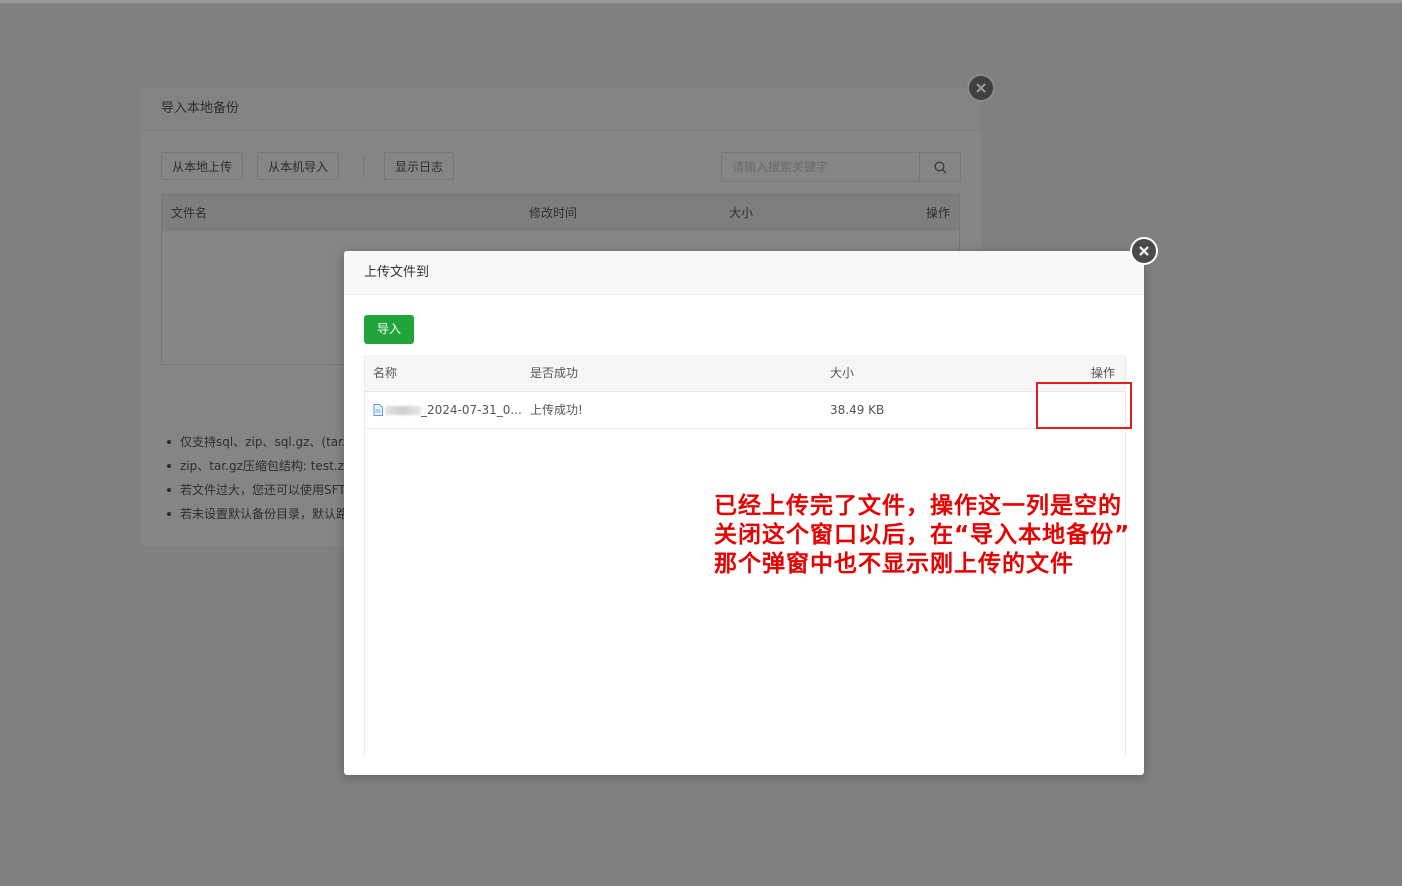 This screenshot has width=1402, height=886. I want to click on redacted-filename, so click(403, 410).